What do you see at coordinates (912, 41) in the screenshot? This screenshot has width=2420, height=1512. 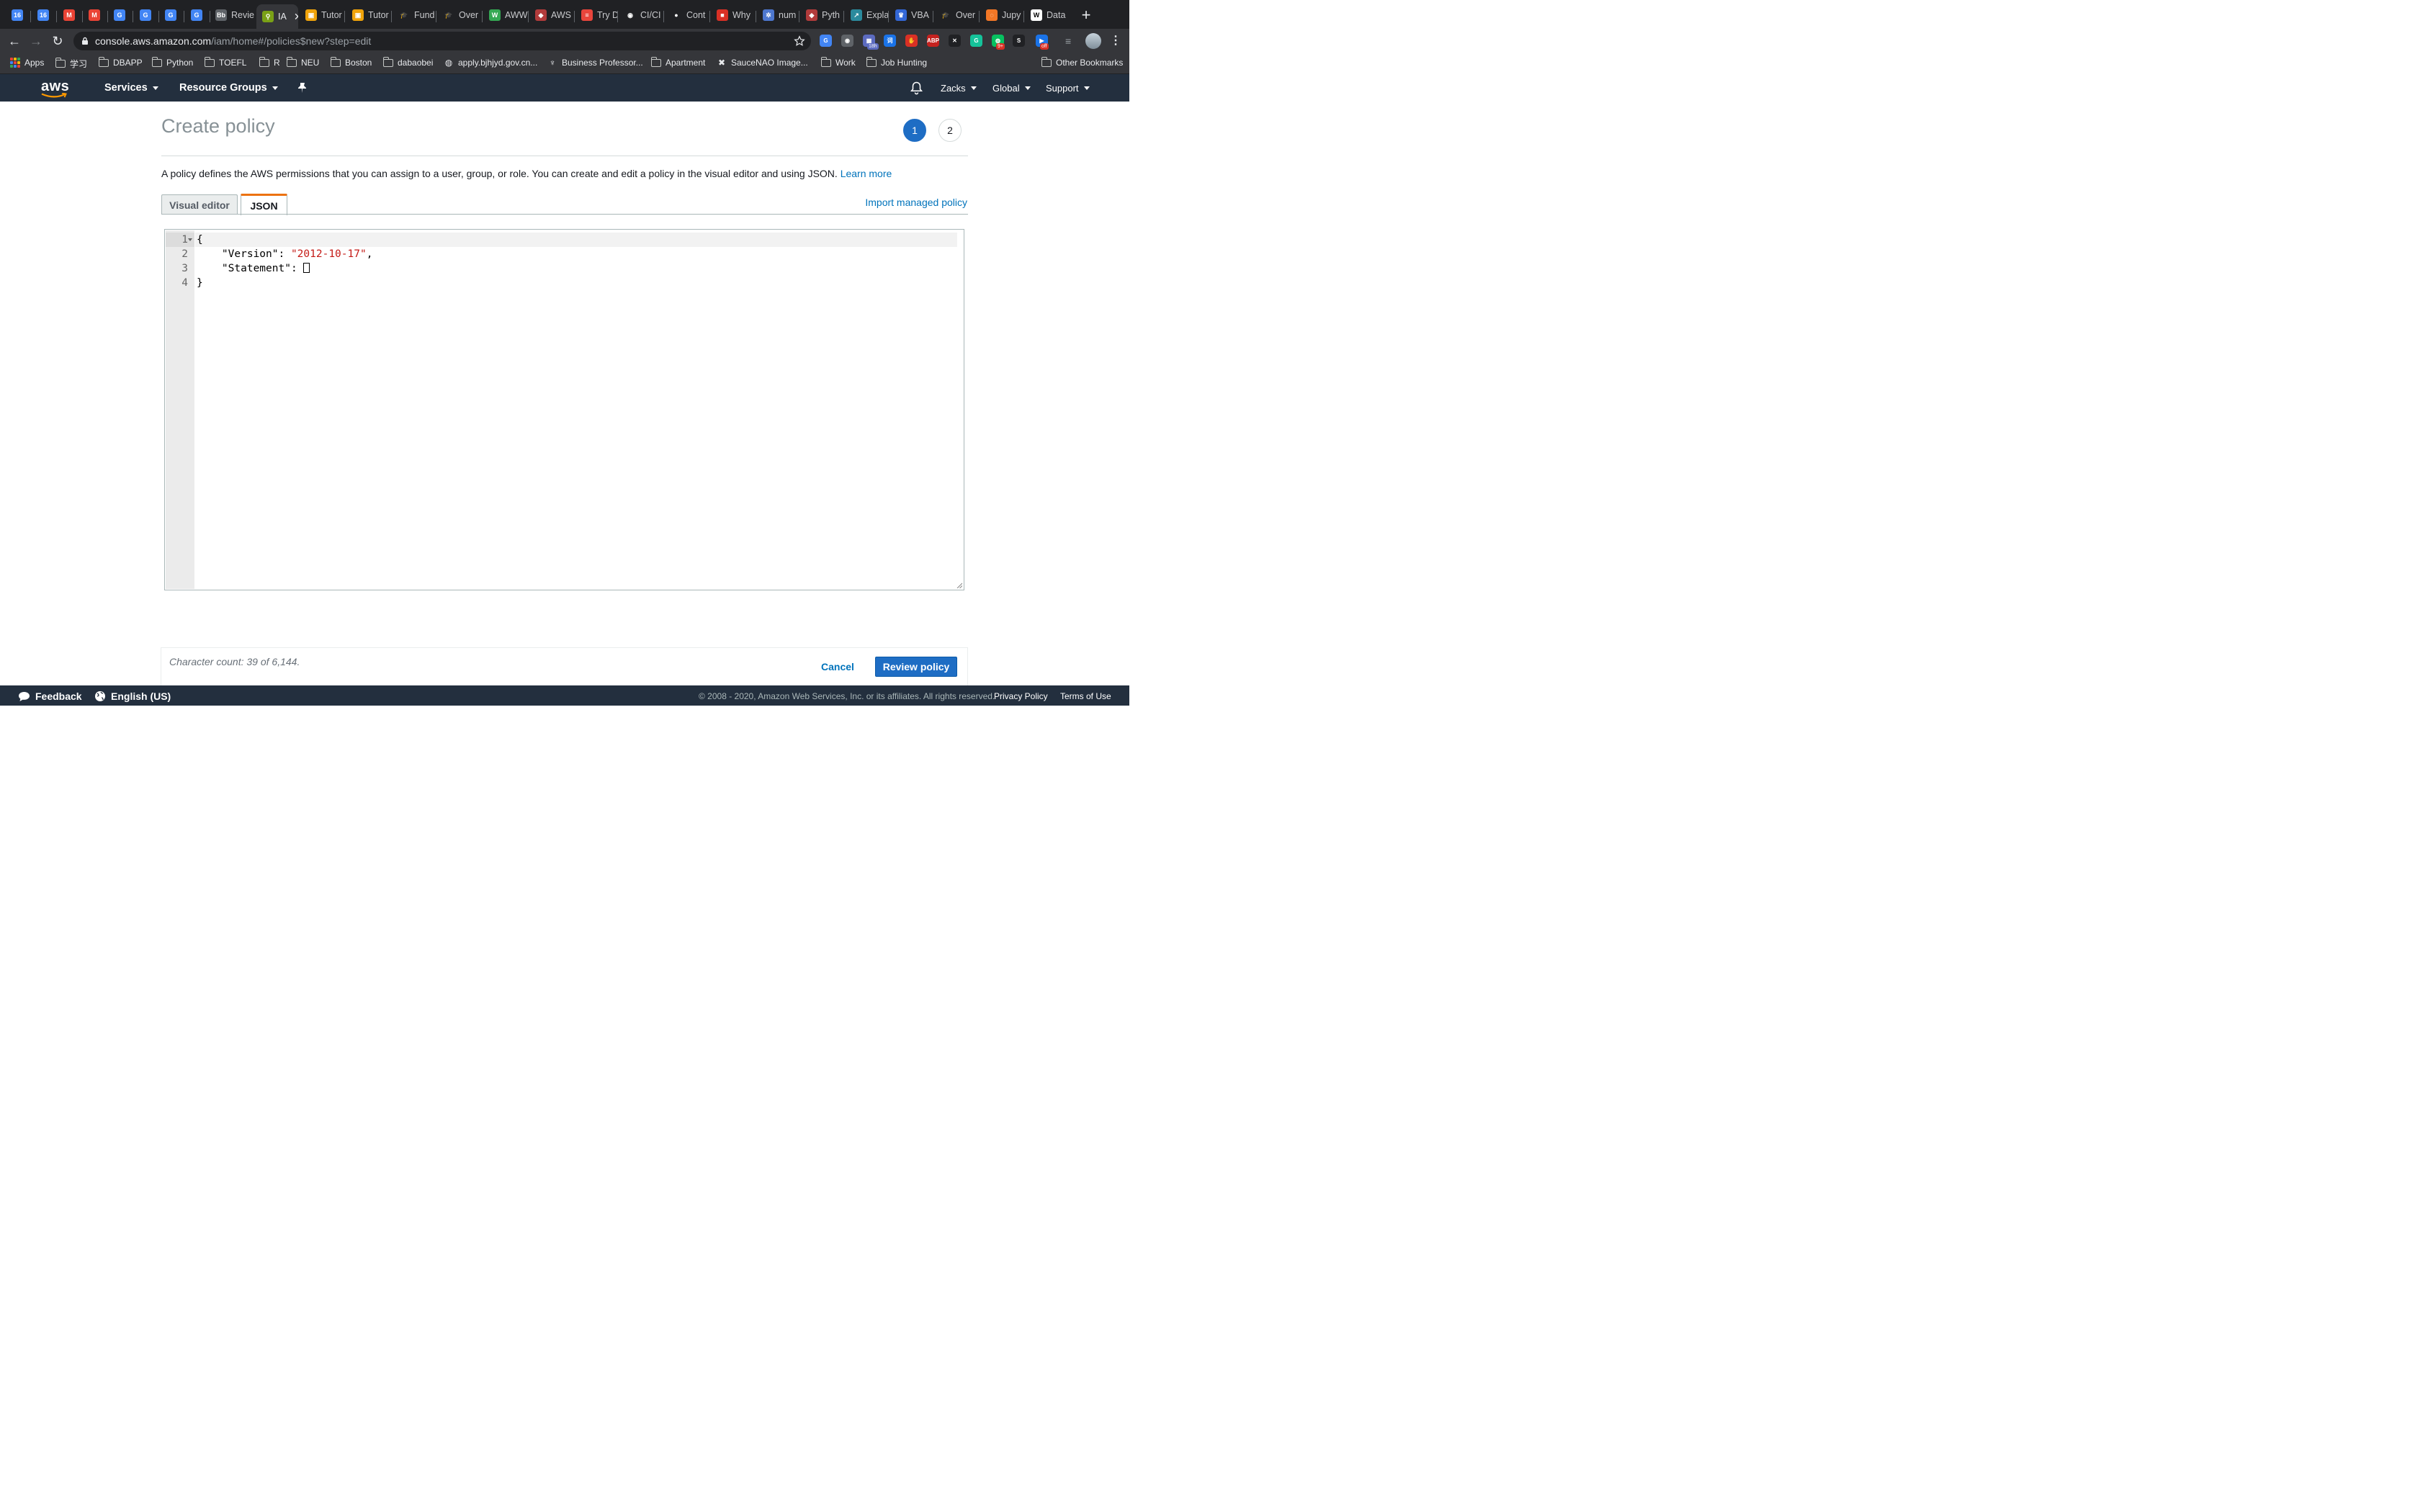 I see `stop-ext-icon: ✋` at bounding box center [912, 41].